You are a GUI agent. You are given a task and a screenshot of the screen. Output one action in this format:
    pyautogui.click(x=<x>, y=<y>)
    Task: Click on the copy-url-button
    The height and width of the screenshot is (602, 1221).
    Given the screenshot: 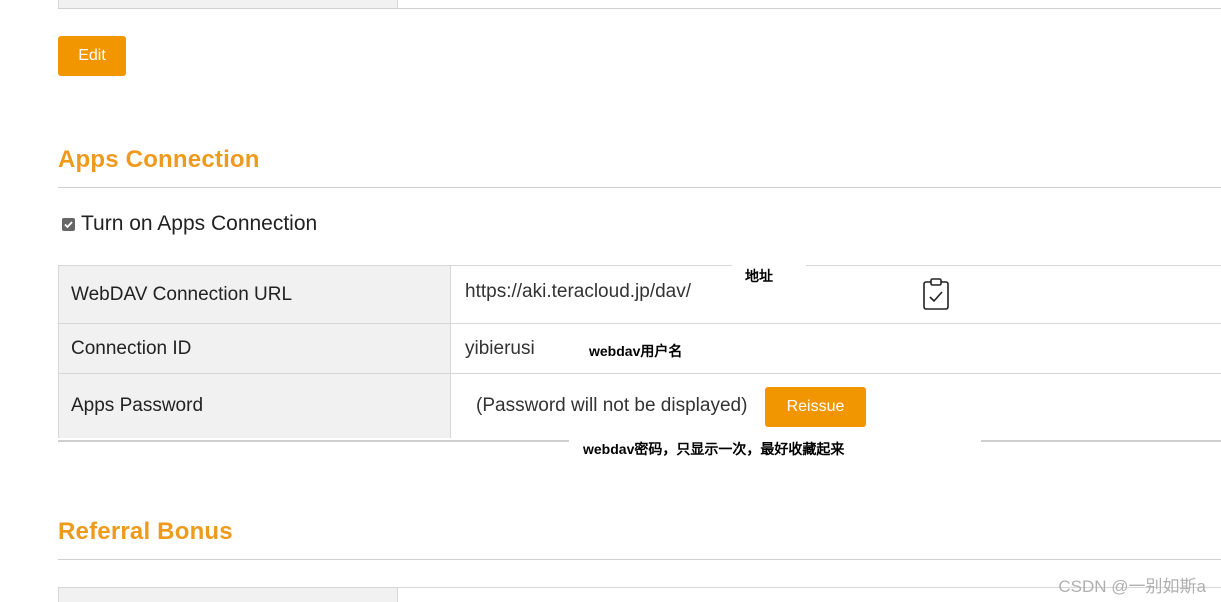 What is the action you would take?
    pyautogui.click(x=936, y=294)
    